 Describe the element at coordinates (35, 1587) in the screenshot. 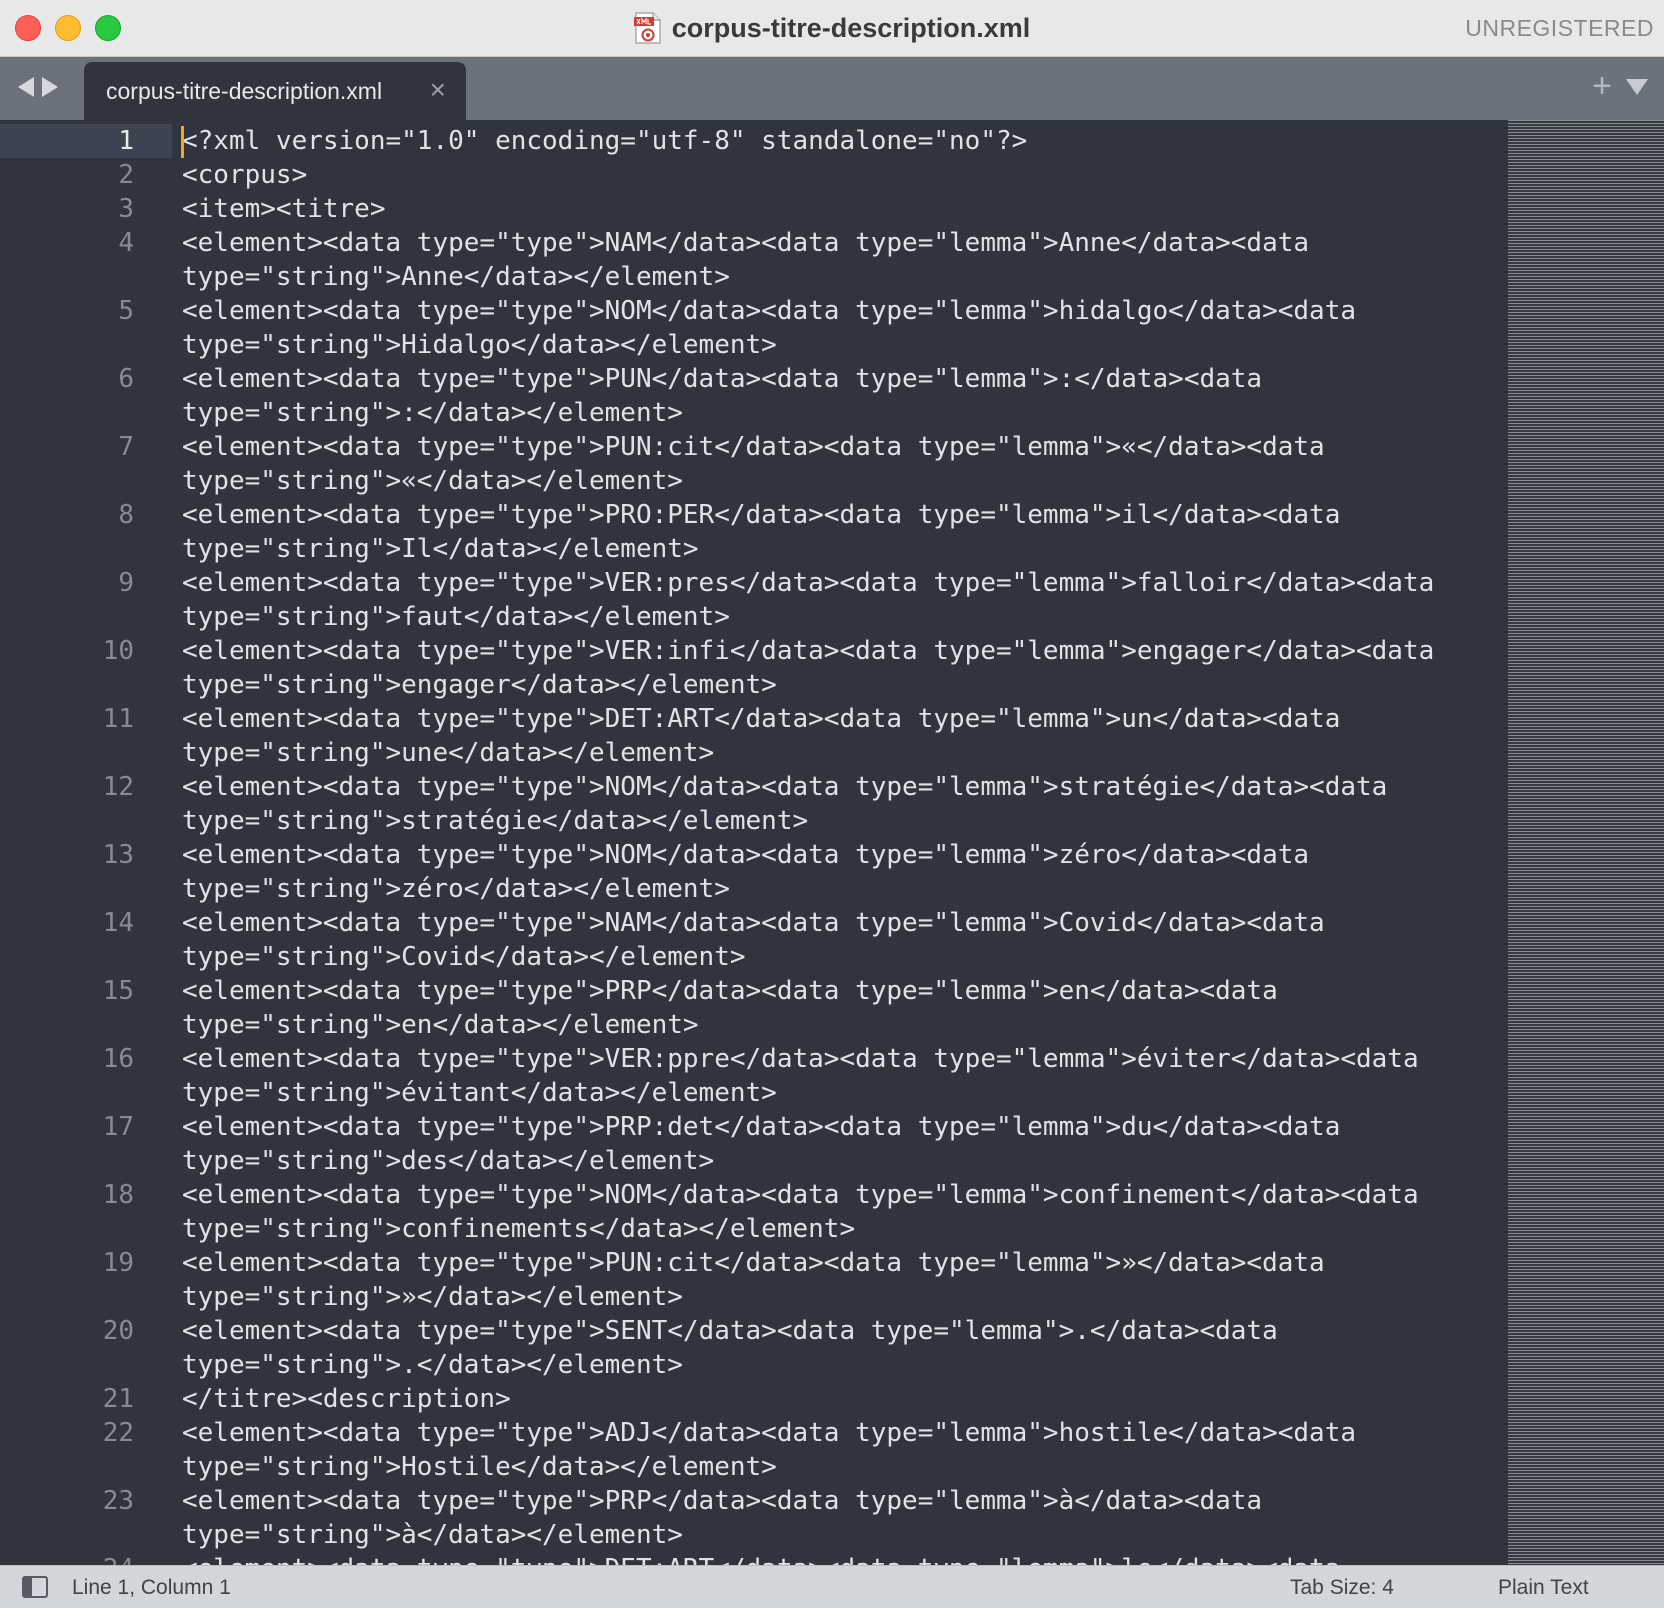

I see `sidebar-toggle-icon` at that location.